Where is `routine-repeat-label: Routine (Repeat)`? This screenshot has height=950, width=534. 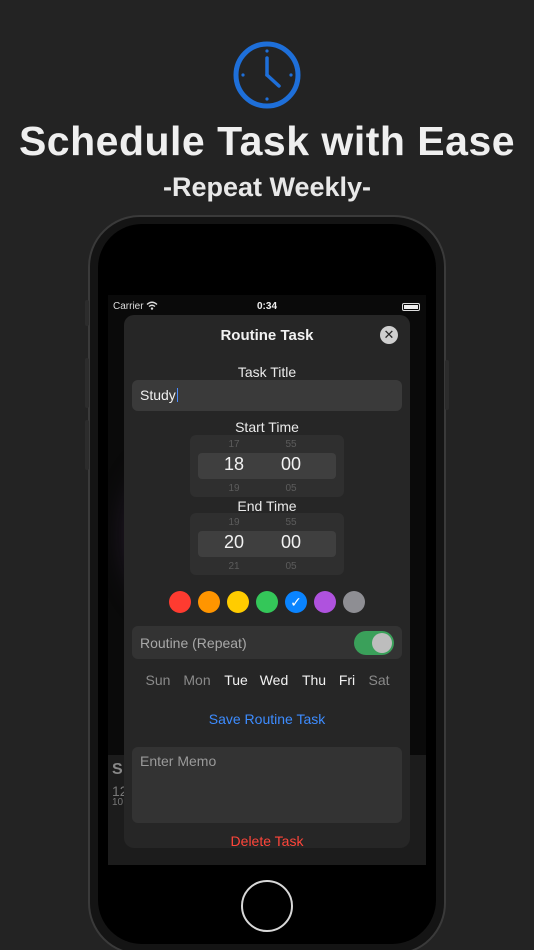
routine-repeat-label: Routine (Repeat) is located at coordinates (193, 643).